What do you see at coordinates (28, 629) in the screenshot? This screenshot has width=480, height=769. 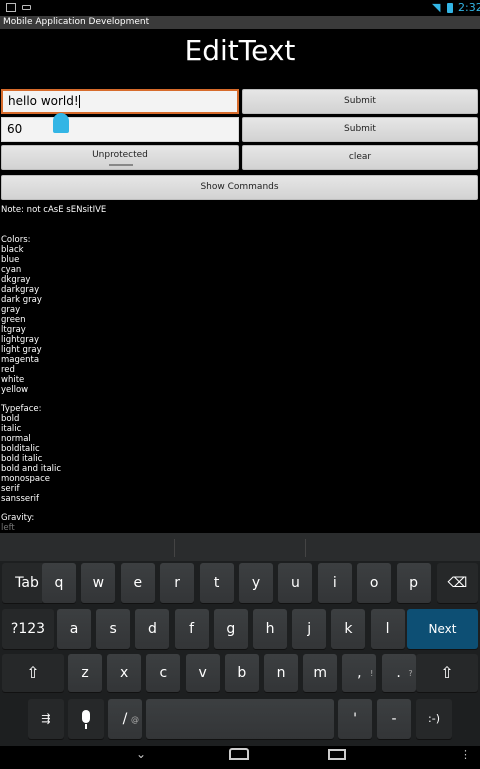 I see `symbols-key: ?123` at bounding box center [28, 629].